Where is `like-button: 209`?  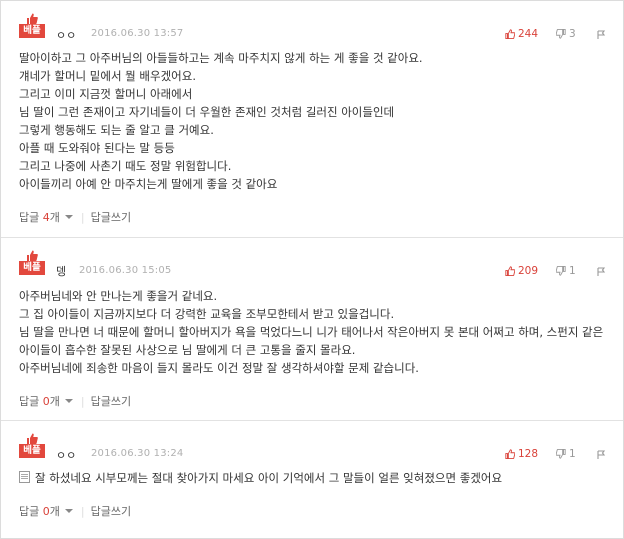
like-button: 209 is located at coordinates (521, 271).